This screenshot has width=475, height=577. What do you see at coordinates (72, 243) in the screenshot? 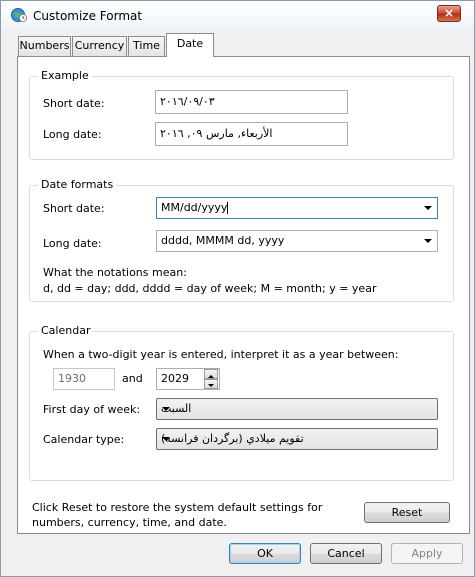
I see `long-date-format-label: Long date:` at bounding box center [72, 243].